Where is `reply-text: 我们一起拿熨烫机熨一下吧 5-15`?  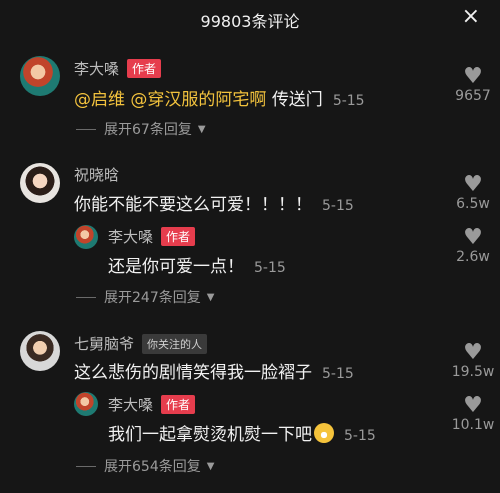 reply-text: 我们一起拿熨烫机熨一下吧 5-15 is located at coordinates (242, 432).